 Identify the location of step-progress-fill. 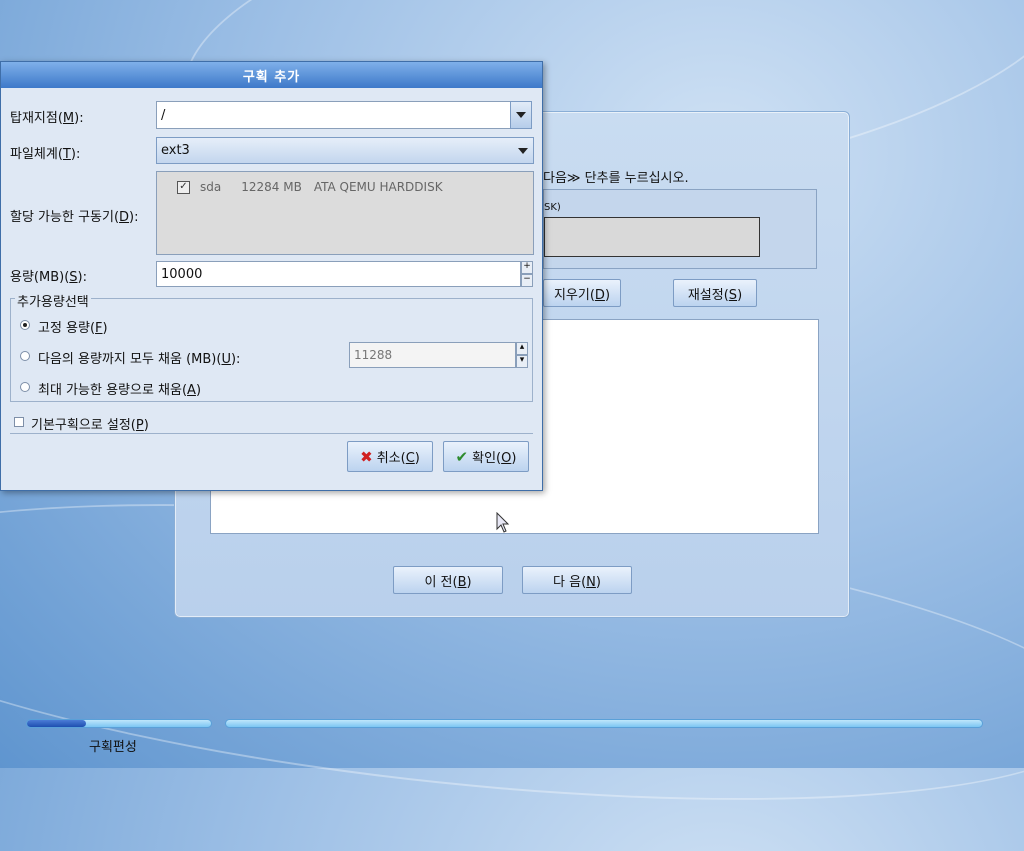
(56, 723).